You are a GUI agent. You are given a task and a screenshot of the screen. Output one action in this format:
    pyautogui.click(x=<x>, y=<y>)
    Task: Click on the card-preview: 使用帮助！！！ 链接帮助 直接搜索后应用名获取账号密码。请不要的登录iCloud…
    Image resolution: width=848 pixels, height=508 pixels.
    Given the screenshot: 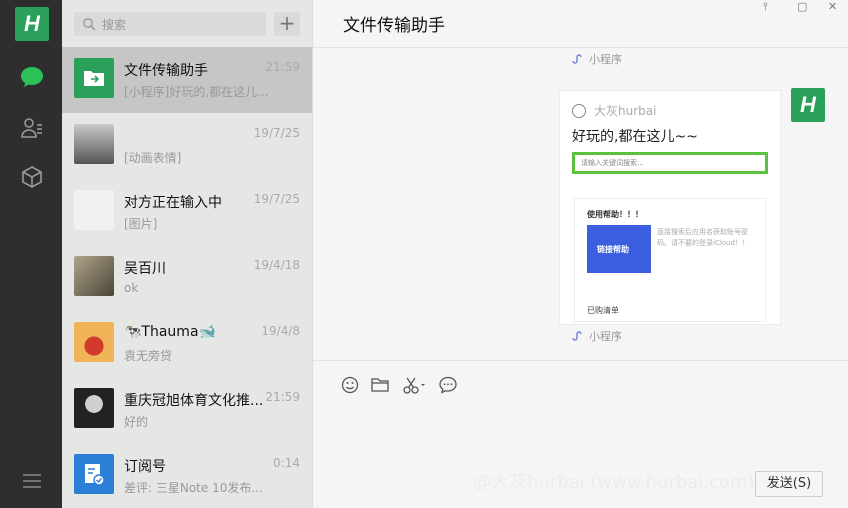 What is the action you would take?
    pyautogui.click(x=670, y=260)
    